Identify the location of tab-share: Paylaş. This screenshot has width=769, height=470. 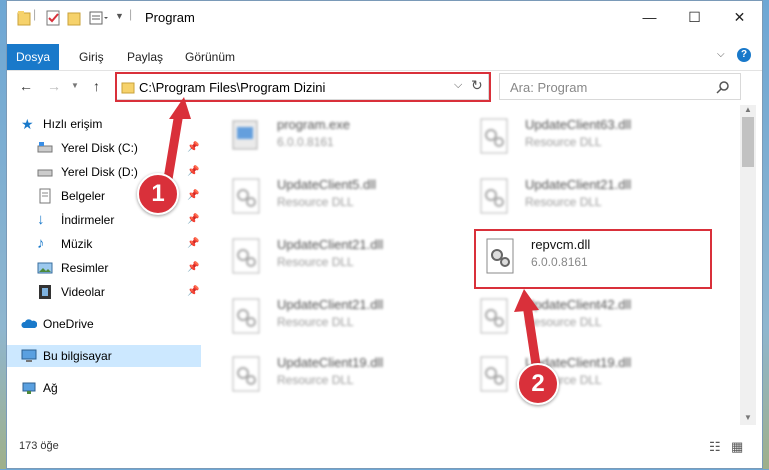
(145, 57).